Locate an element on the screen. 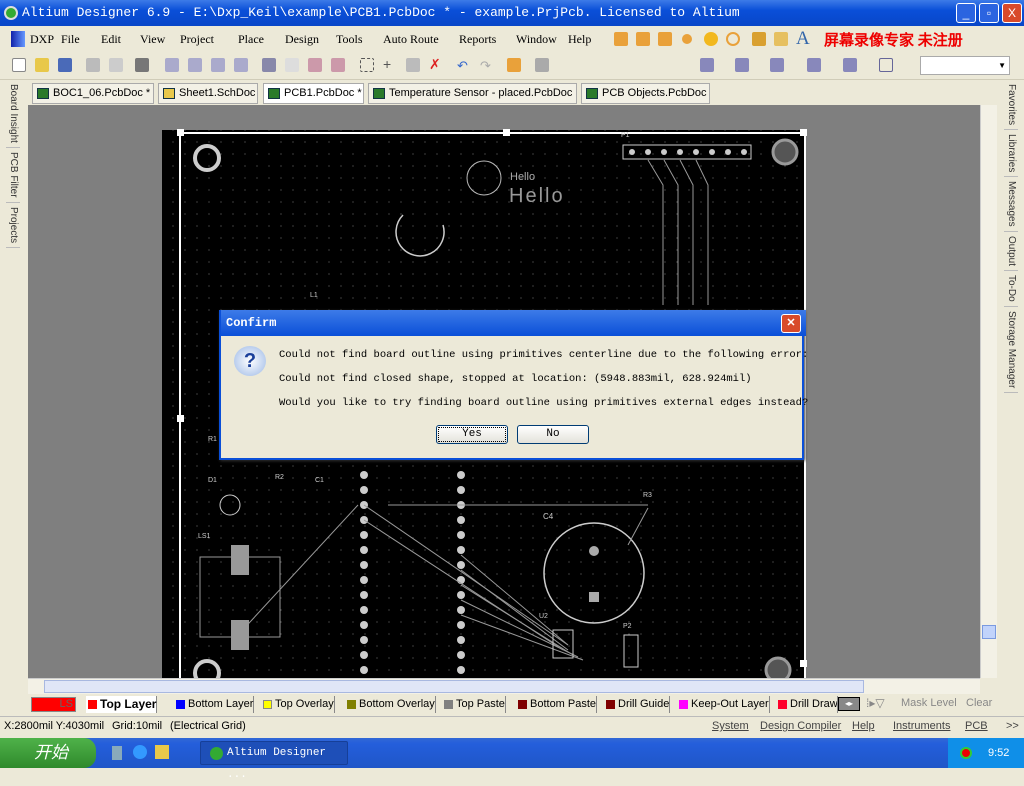 Image resolution: width=1024 pixels, height=786 pixels. tab-pcb1: PCB1.PcbDoc * is located at coordinates (313, 93).